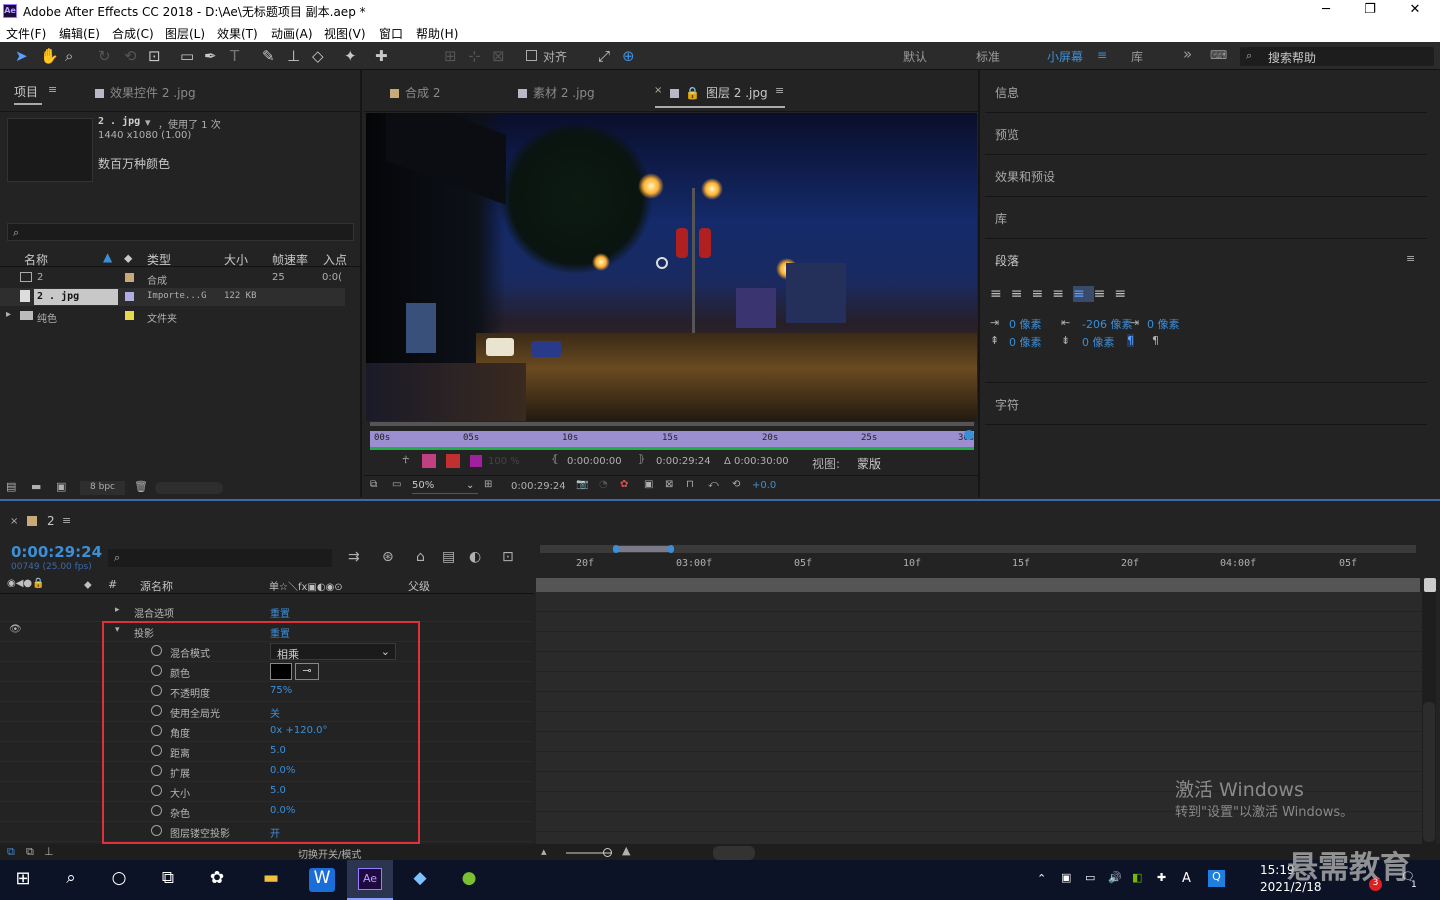 The width and height of the screenshot is (1440, 900). Describe the element at coordinates (978, 549) in the screenshot. I see `timeline-navigator` at that location.